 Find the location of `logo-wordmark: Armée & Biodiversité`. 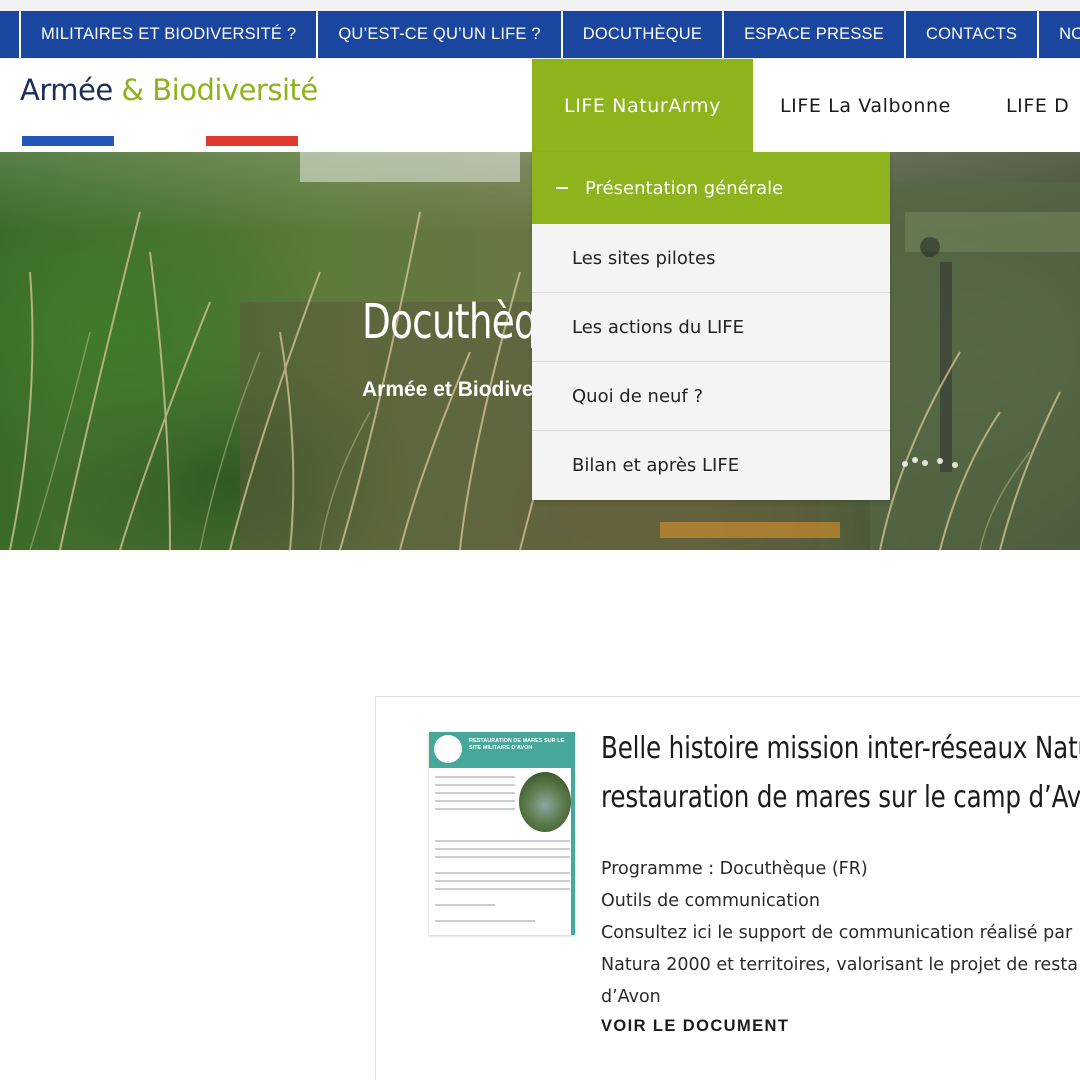

logo-wordmark: Armée & Biodiversité is located at coordinates (169, 90).